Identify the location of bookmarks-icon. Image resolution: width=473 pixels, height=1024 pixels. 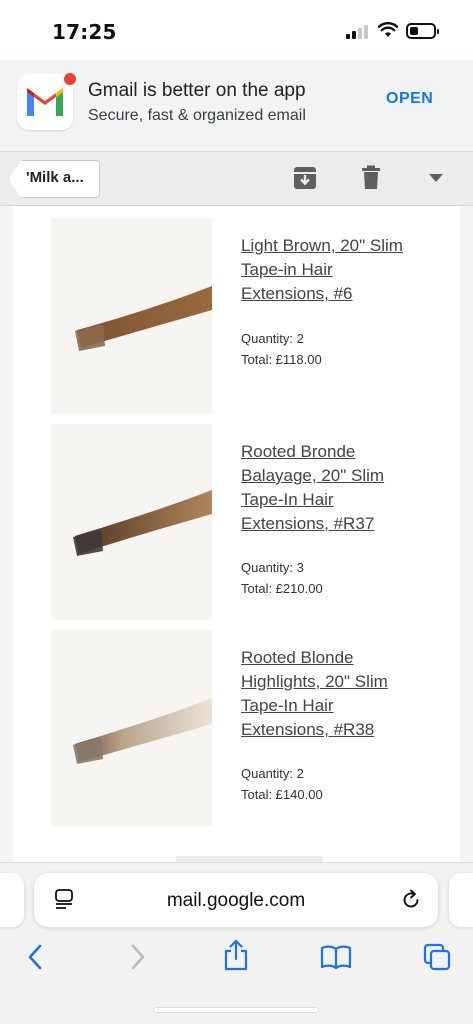
(336, 957).